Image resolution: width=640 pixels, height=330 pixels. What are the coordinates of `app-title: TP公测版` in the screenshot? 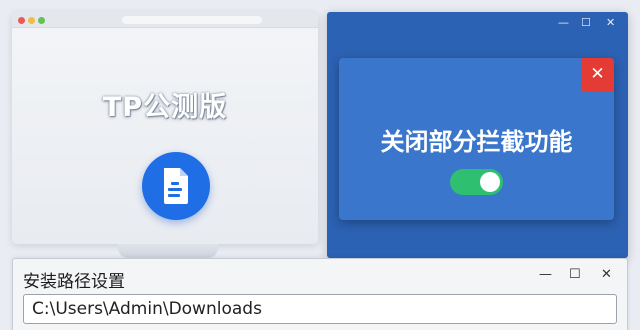 It's located at (165, 107).